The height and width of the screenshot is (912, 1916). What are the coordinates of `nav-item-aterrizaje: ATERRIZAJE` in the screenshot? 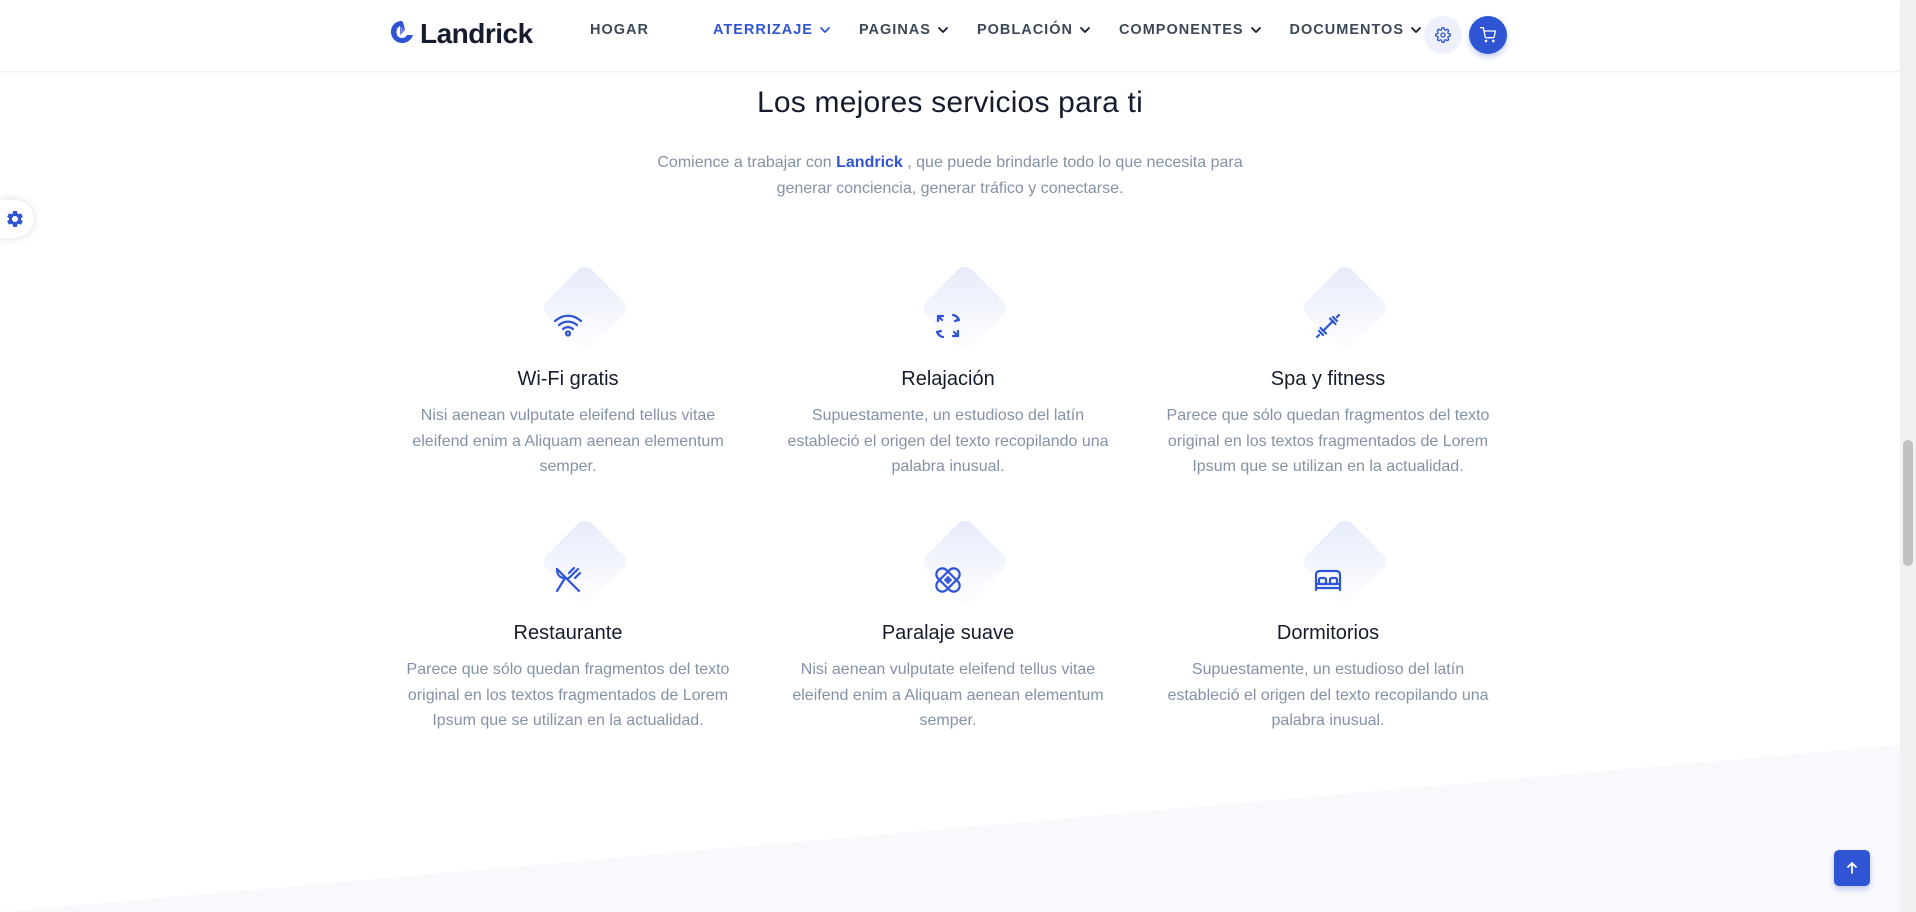 It's located at (772, 30).